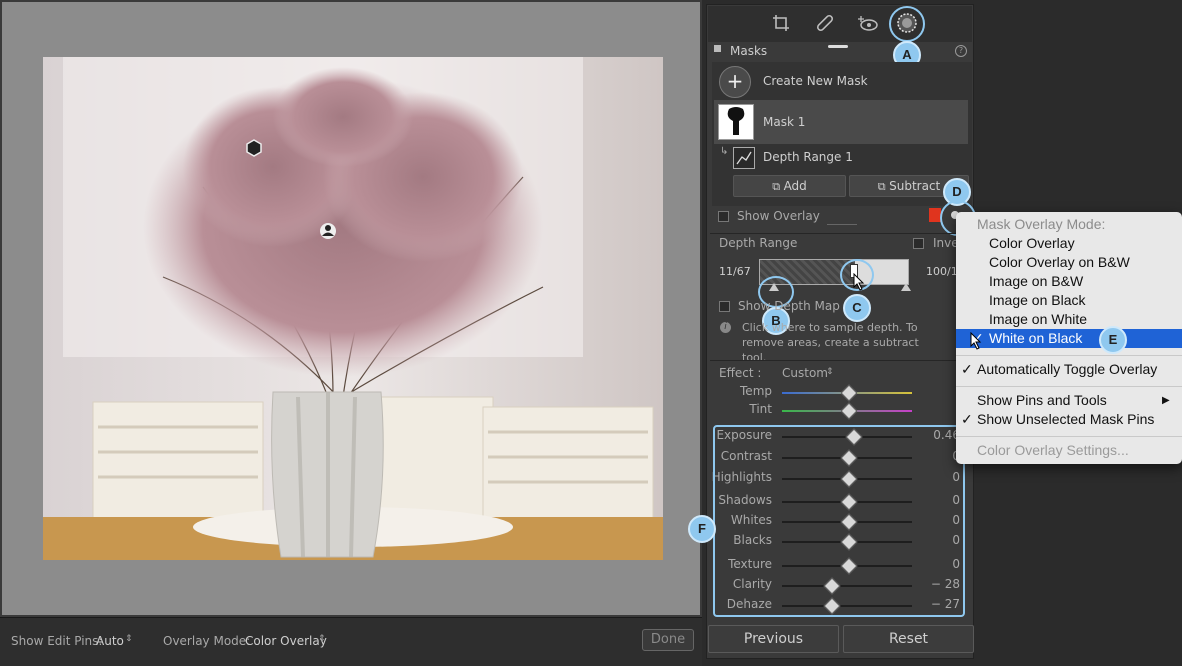 The height and width of the screenshot is (666, 1182). What do you see at coordinates (906, 287) in the screenshot?
I see `depth-max-handle` at bounding box center [906, 287].